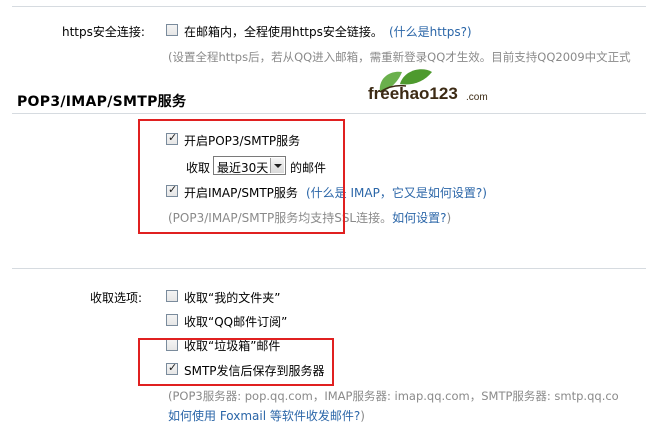 Image resolution: width=646 pixels, height=430 pixels. Describe the element at coordinates (413, 93) in the screenshot. I see `logo-text: freehao123` at that location.